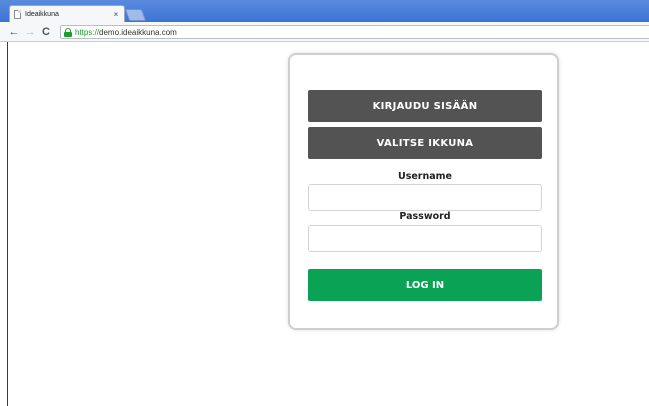  Describe the element at coordinates (67, 13) in the screenshot. I see `browser-tab: Ideaikkuna ×` at that location.